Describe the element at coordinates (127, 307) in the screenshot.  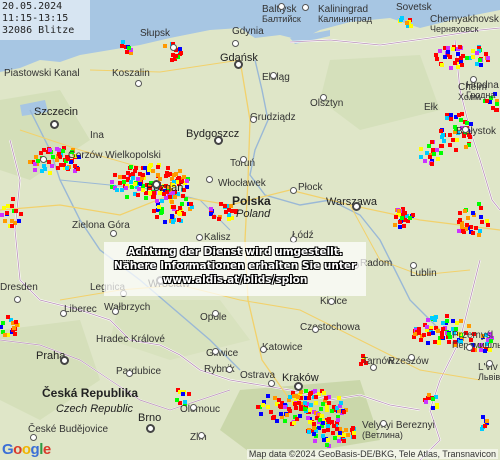
I see `city-label: Wałbrzych` at that location.